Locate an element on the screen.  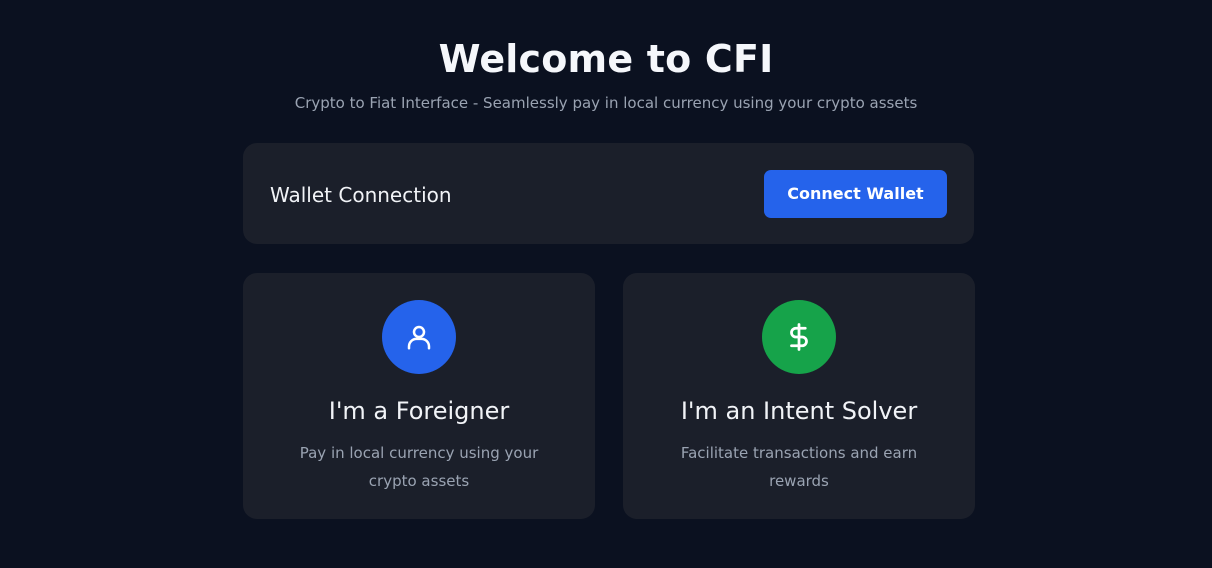
dollar-icon is located at coordinates (799, 337).